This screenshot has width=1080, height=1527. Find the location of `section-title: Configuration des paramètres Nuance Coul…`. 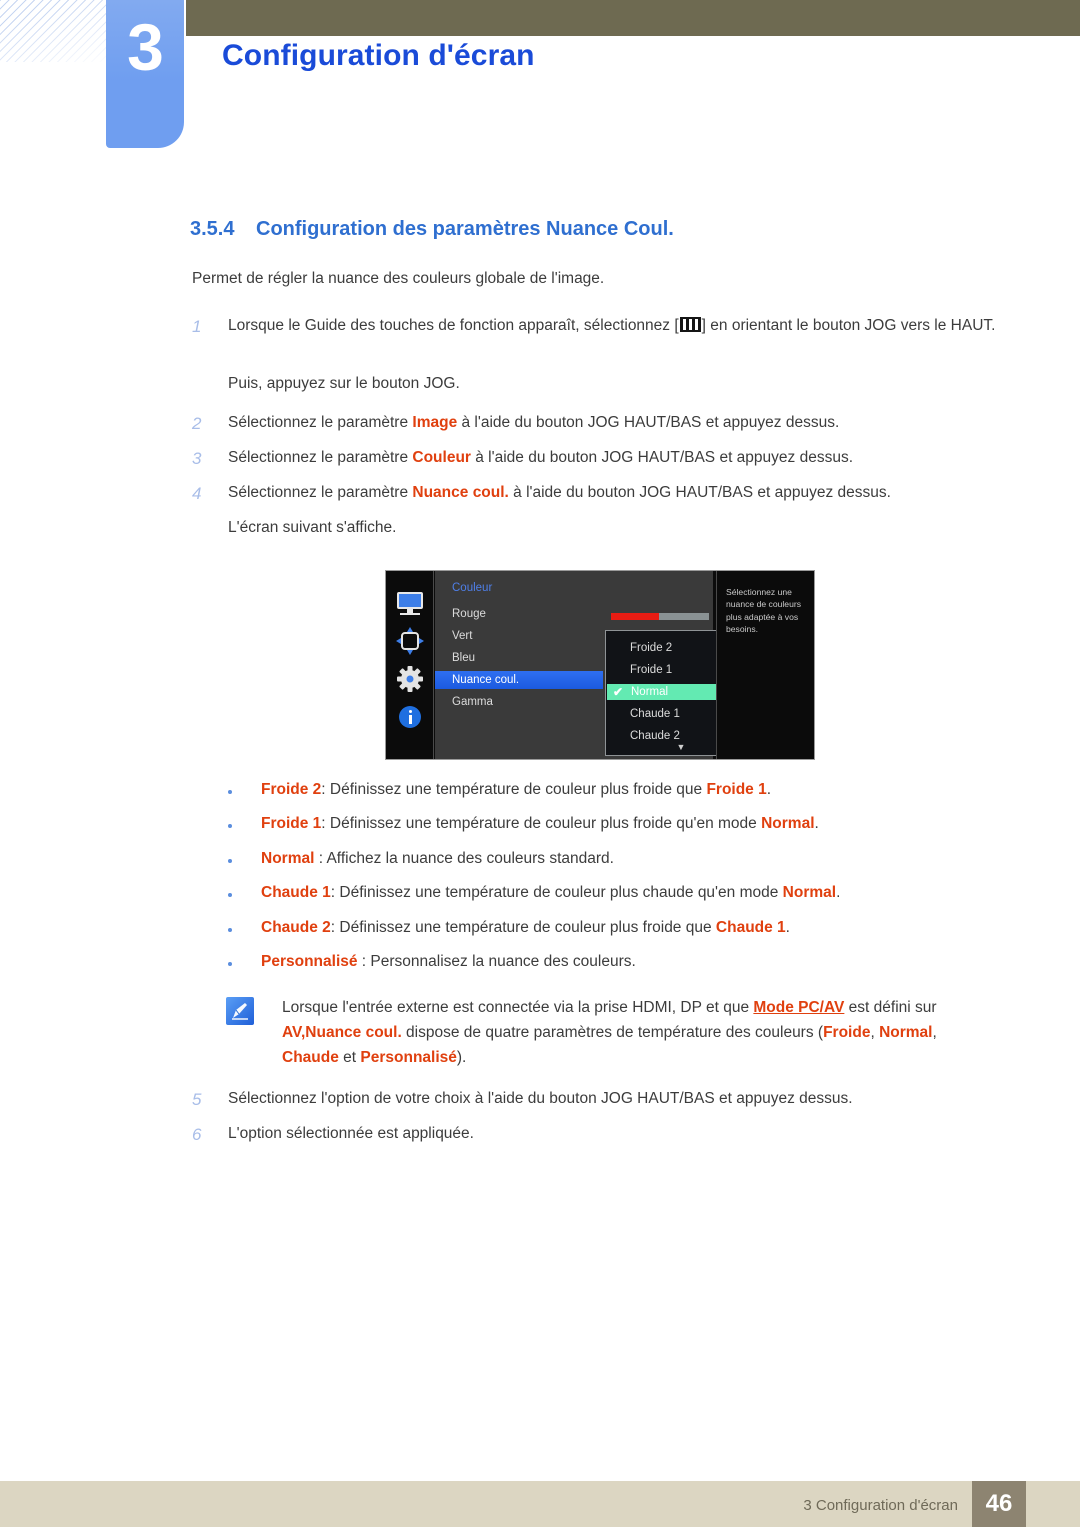

section-title: Configuration des paramètres Nuance Coul… is located at coordinates (465, 229).